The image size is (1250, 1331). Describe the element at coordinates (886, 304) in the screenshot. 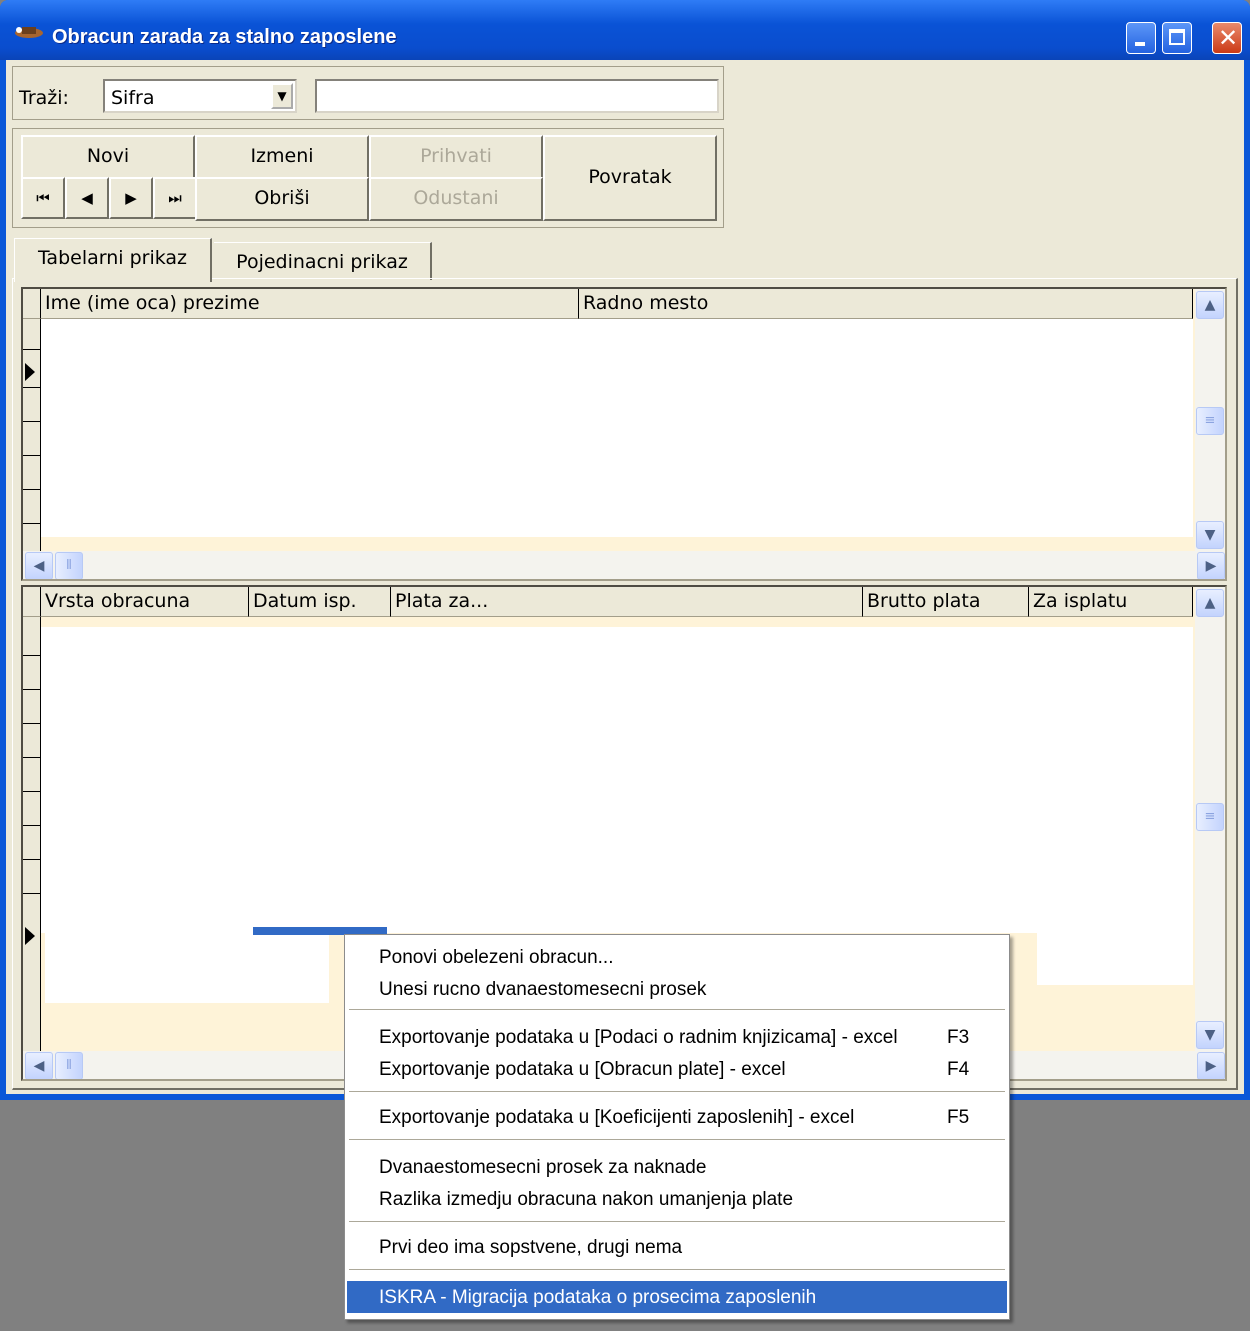

I see `employees-col-position: Radno mesto` at that location.